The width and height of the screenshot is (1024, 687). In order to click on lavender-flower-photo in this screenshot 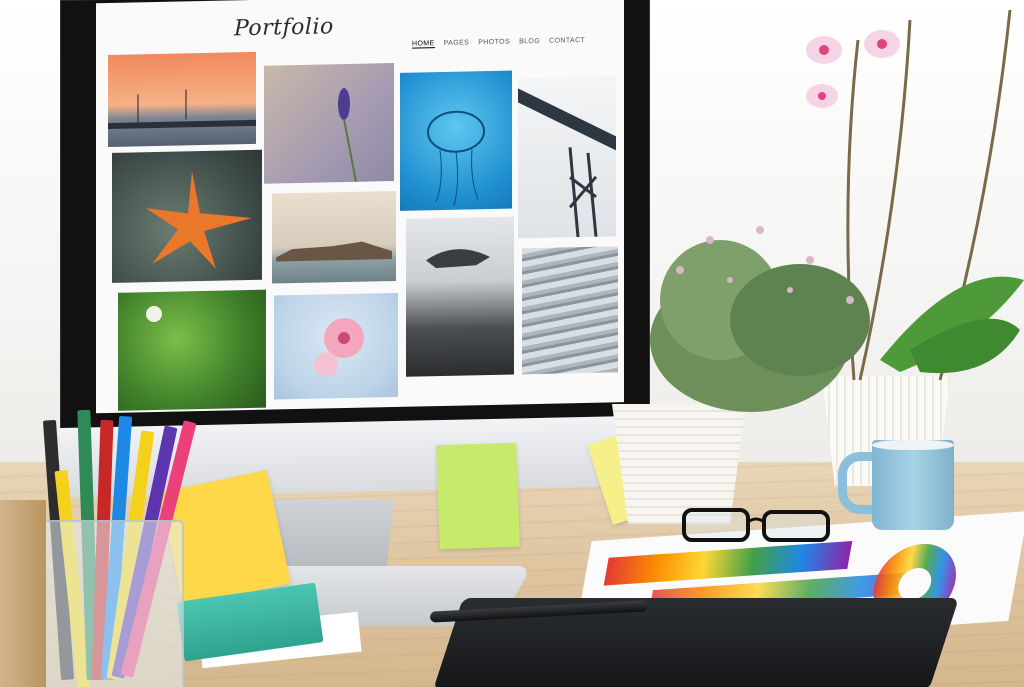, I will do `click(329, 123)`.